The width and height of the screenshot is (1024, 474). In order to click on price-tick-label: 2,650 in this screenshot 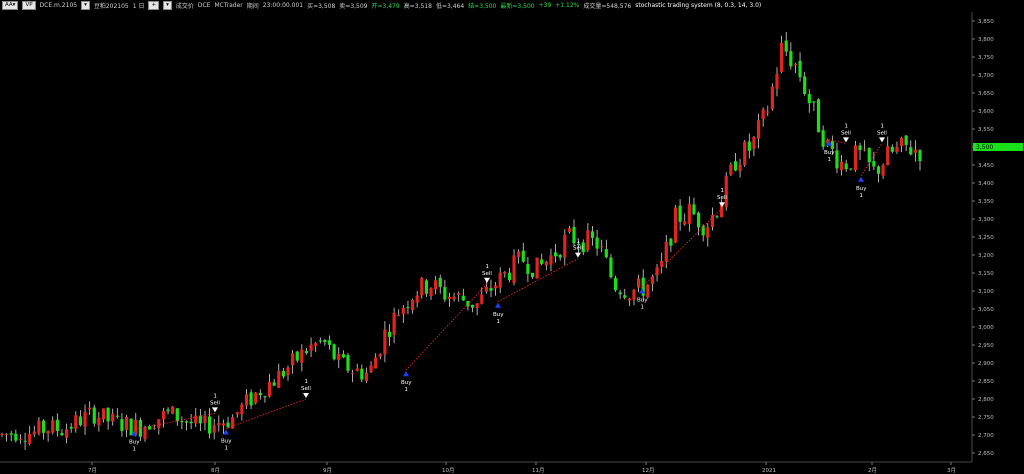, I will do `click(986, 454)`.